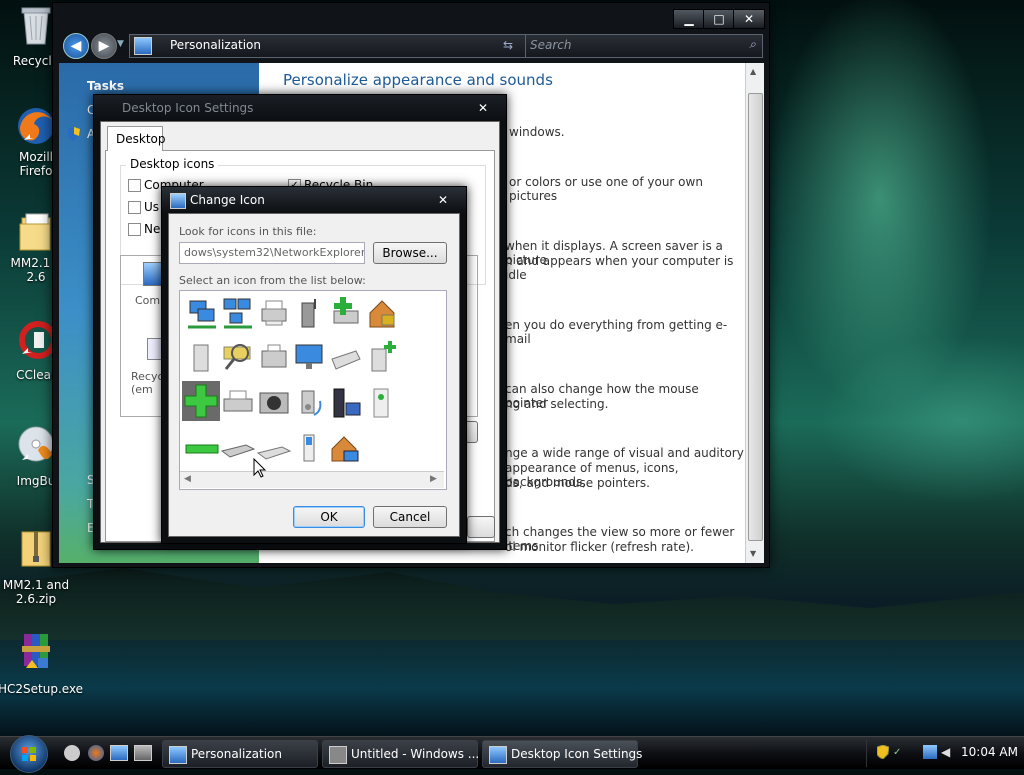  Describe the element at coordinates (238, 403) in the screenshot. I see `printer-icon` at that location.